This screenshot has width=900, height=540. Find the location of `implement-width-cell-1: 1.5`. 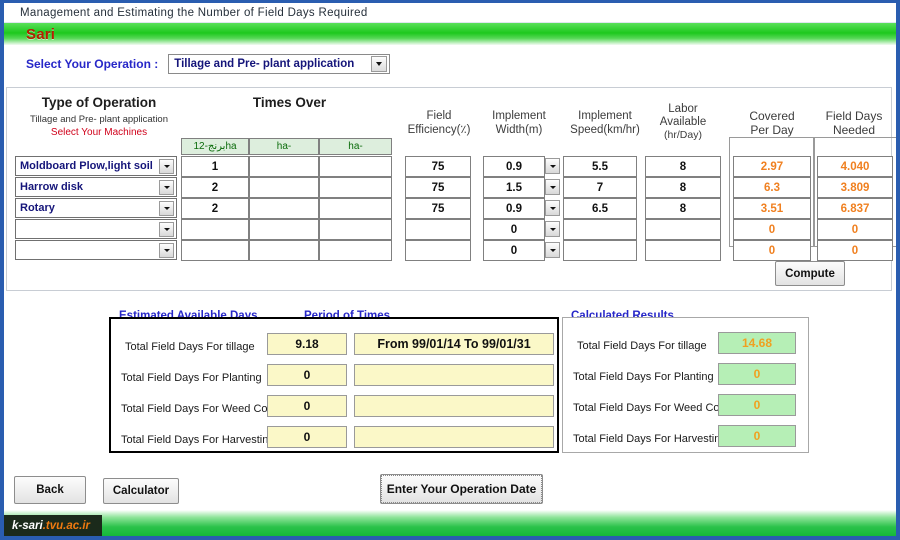

implement-width-cell-1: 1.5 is located at coordinates (514, 187).